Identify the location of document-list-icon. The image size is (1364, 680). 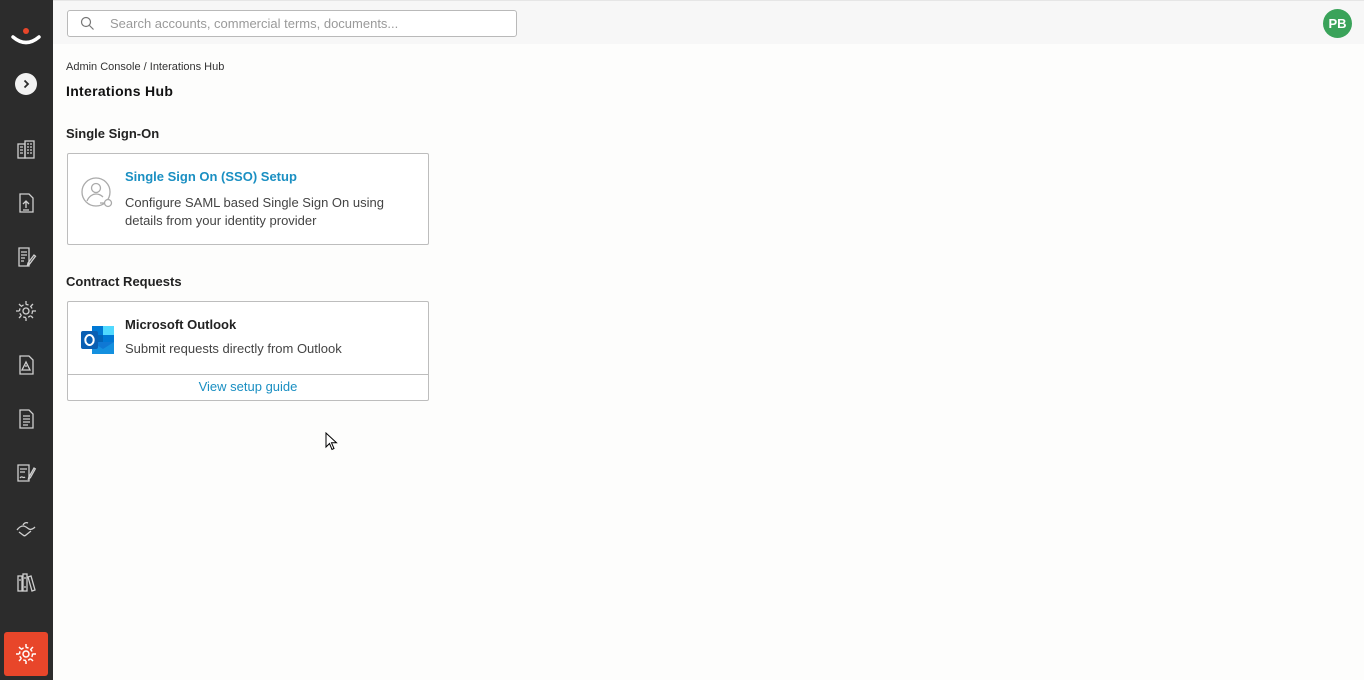
(26, 419).